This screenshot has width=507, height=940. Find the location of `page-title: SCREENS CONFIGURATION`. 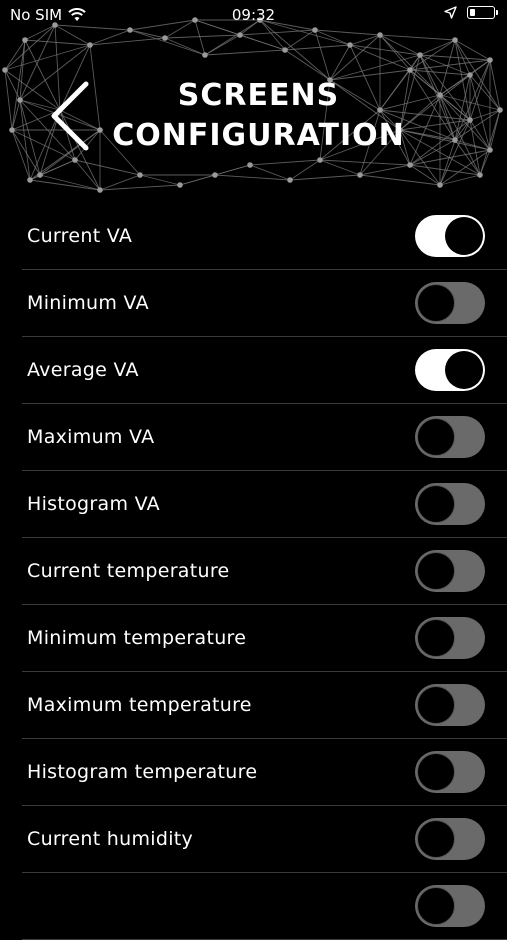

page-title: SCREENS CONFIGURATION is located at coordinates (258, 116).